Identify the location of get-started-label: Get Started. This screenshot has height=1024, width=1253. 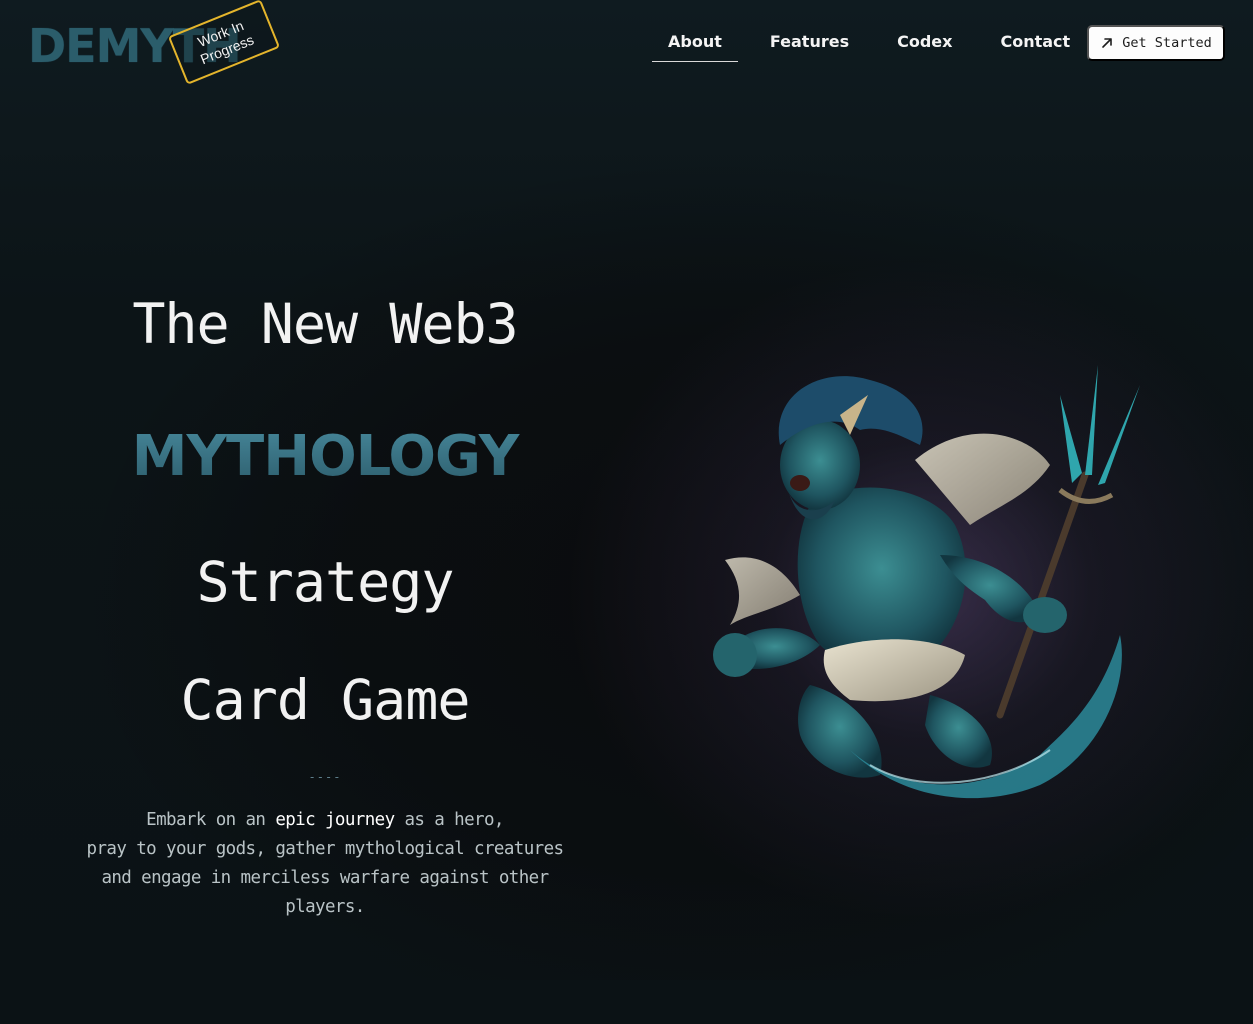
(1167, 43).